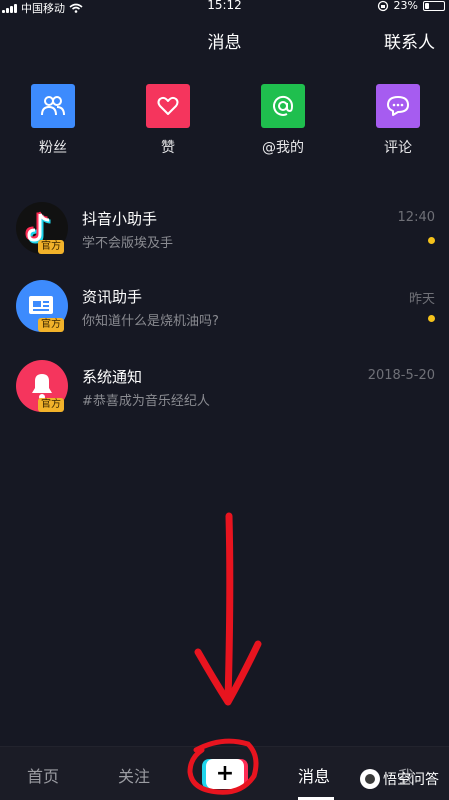 Image resolution: width=449 pixels, height=800 pixels. I want to click on comments-label: 评论, so click(398, 148).